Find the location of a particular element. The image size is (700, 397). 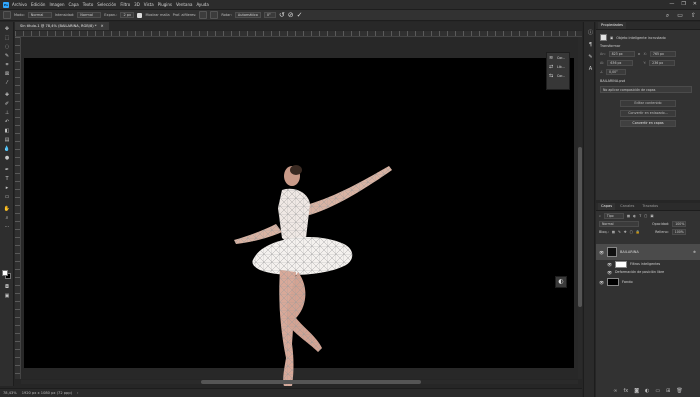

zoom-level: 78,43% is located at coordinates (10, 393).